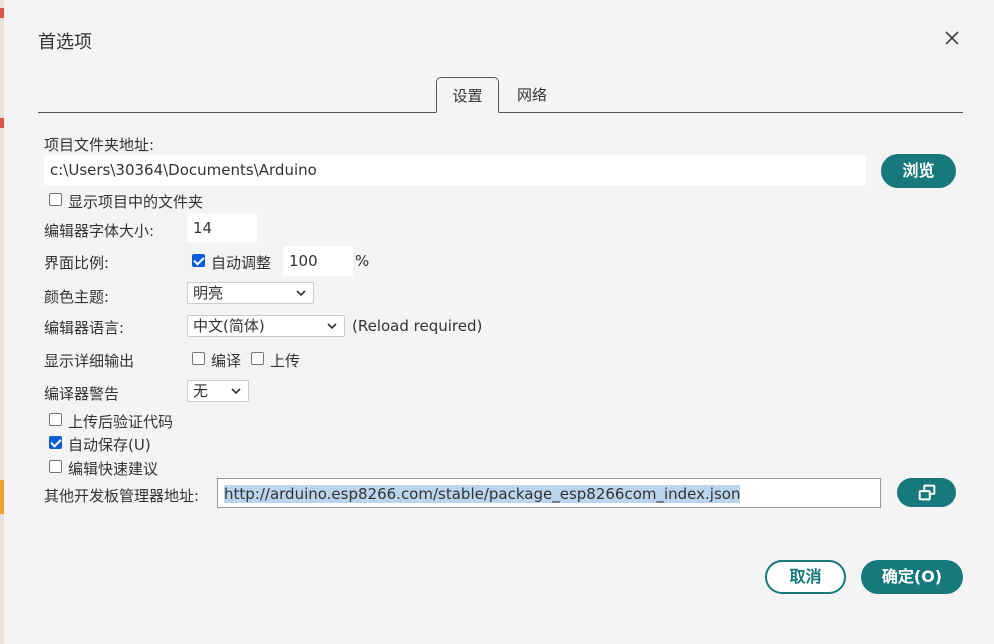 The image size is (994, 644). What do you see at coordinates (113, 469) in the screenshot?
I see `quick-suggestions-label: 编辑快速建议` at bounding box center [113, 469].